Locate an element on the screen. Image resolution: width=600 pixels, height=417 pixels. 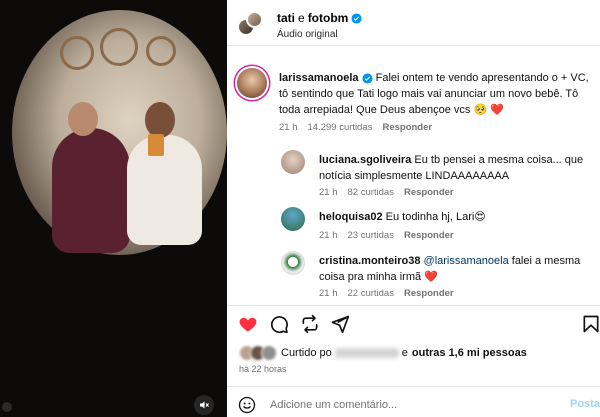
comment-composer: Postar is located at coordinates (413, 404).